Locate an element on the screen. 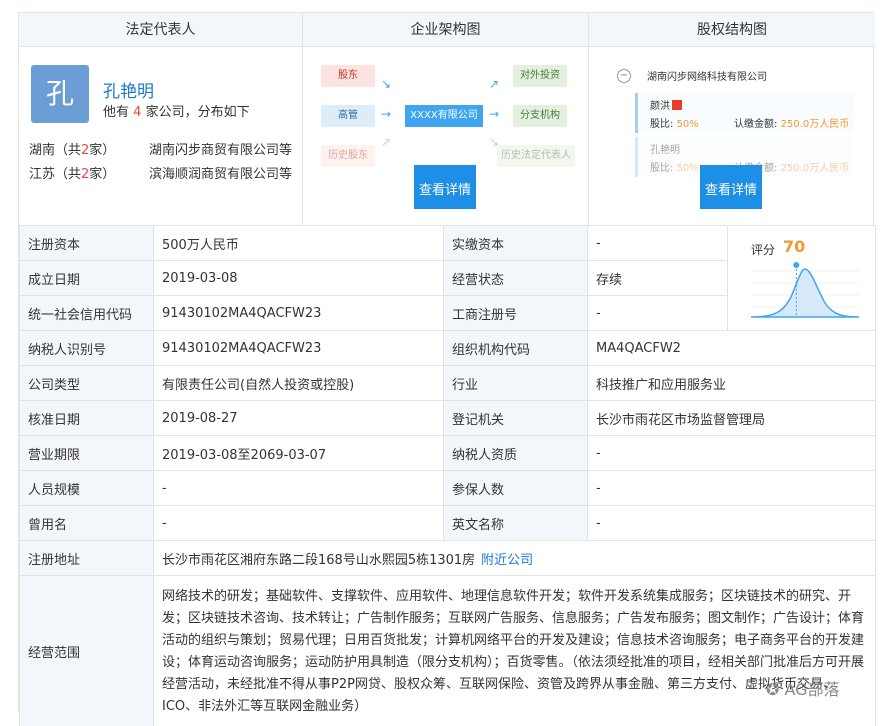  field-label: 公司类型 is located at coordinates (86, 383).